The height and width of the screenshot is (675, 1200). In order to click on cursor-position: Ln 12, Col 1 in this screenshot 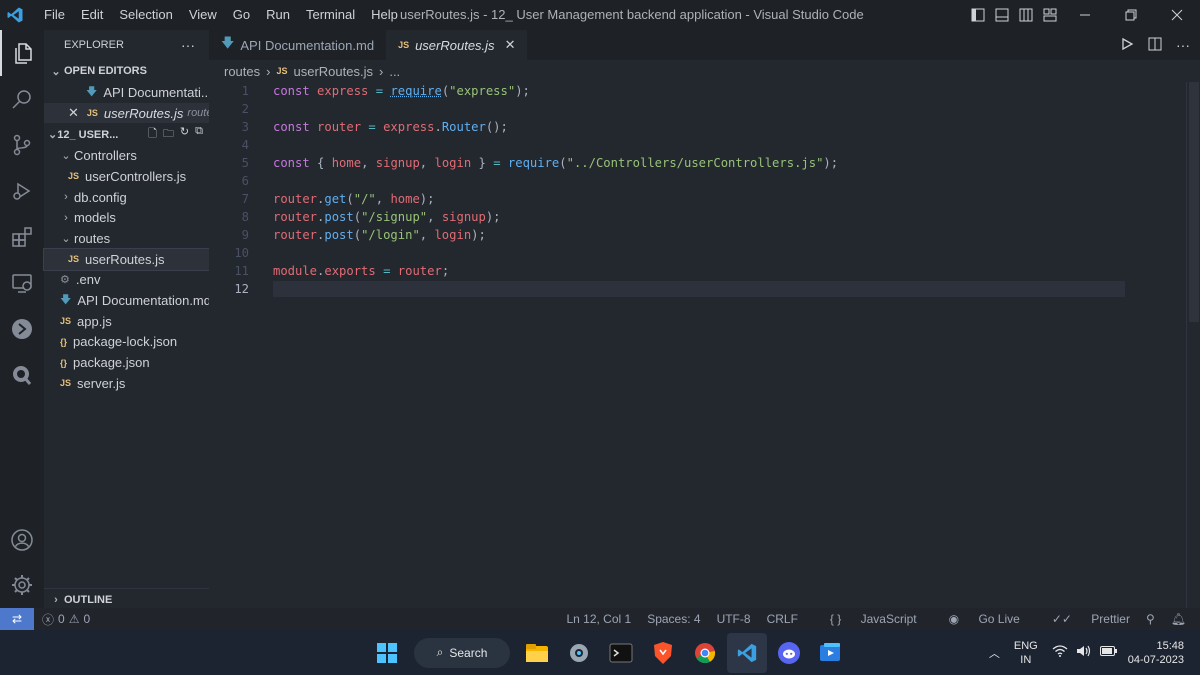, I will do `click(598, 619)`.